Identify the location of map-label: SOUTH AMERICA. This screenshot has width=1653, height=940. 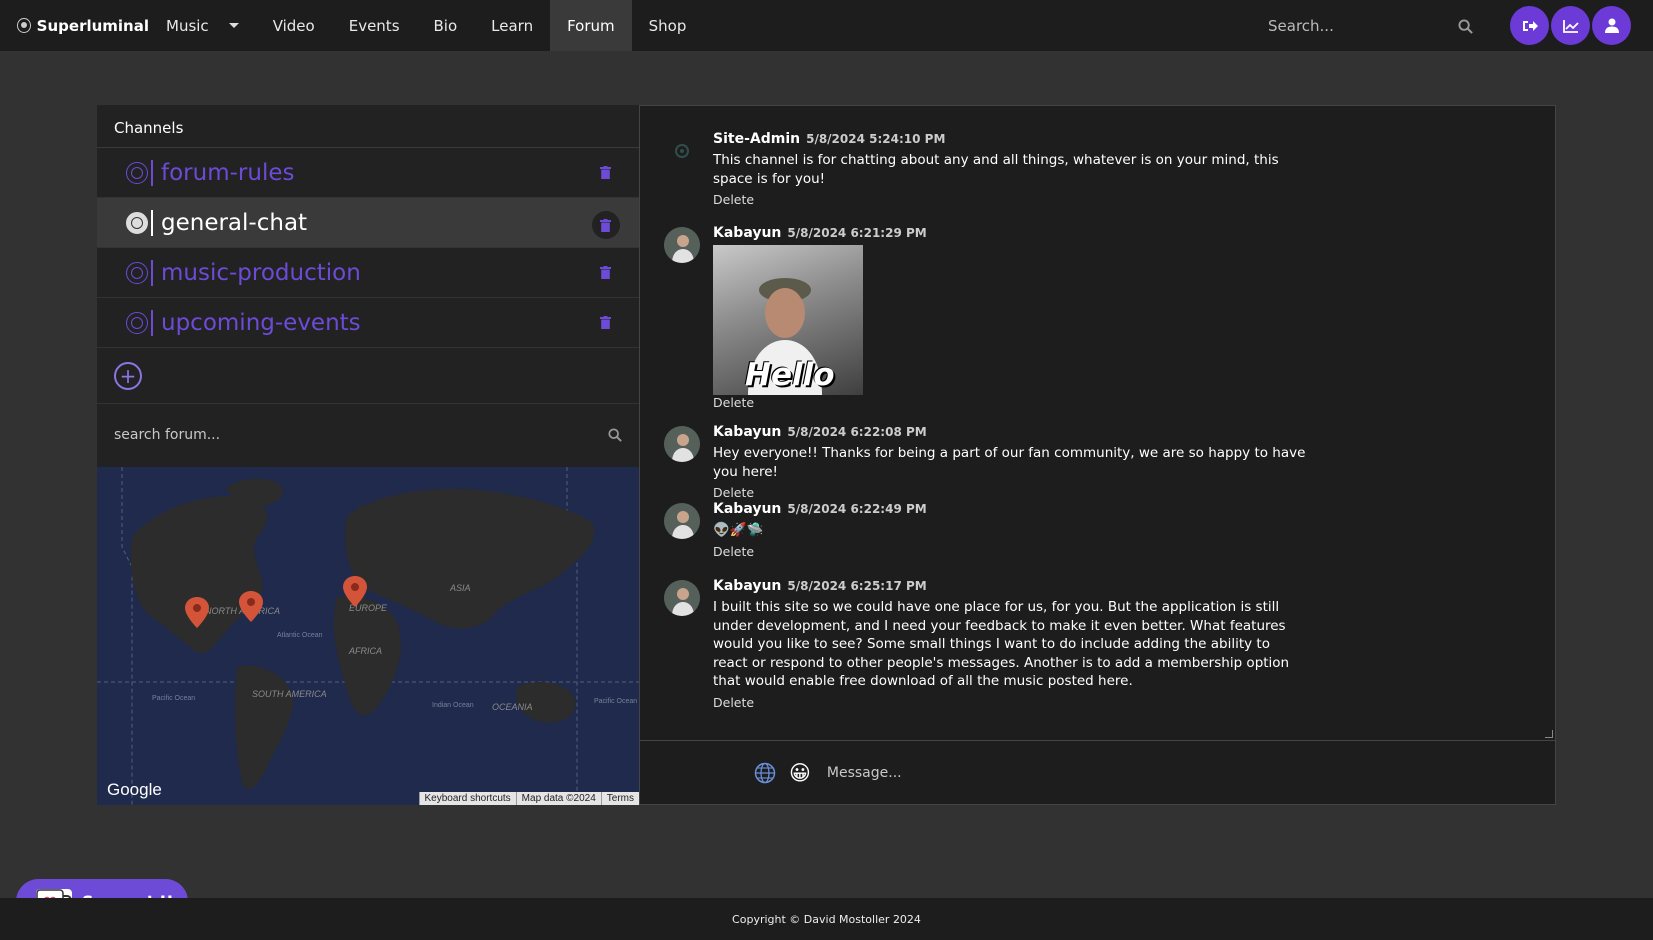
(289, 694).